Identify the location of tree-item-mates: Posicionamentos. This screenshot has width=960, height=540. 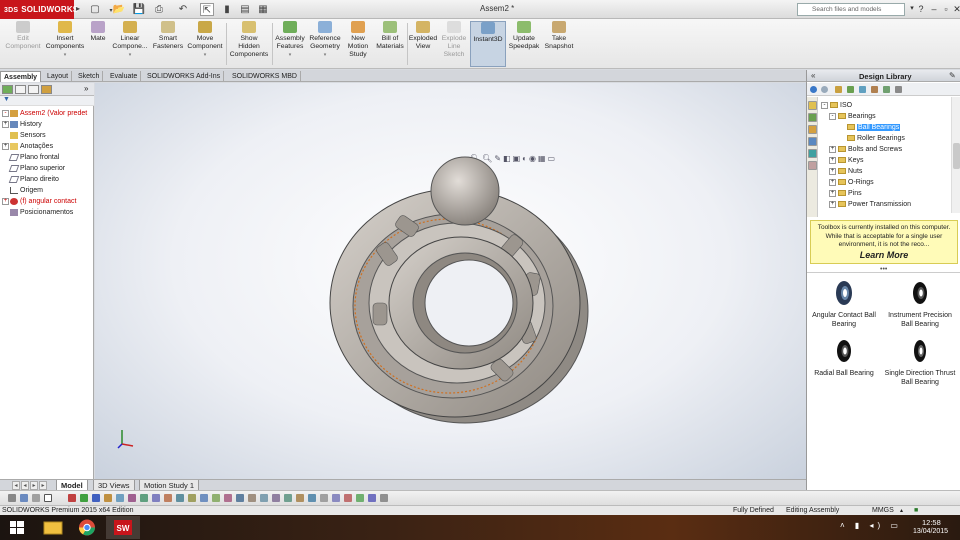
(37, 212).